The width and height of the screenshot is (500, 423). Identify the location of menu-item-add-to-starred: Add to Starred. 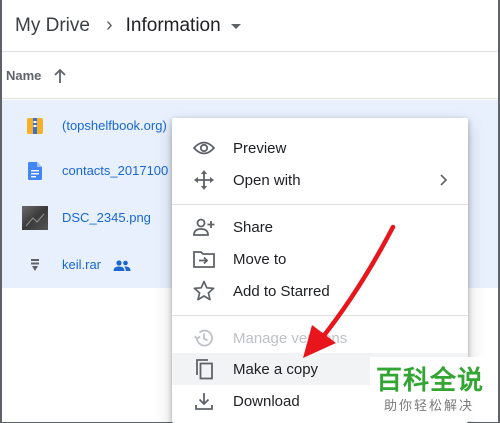
(320, 291).